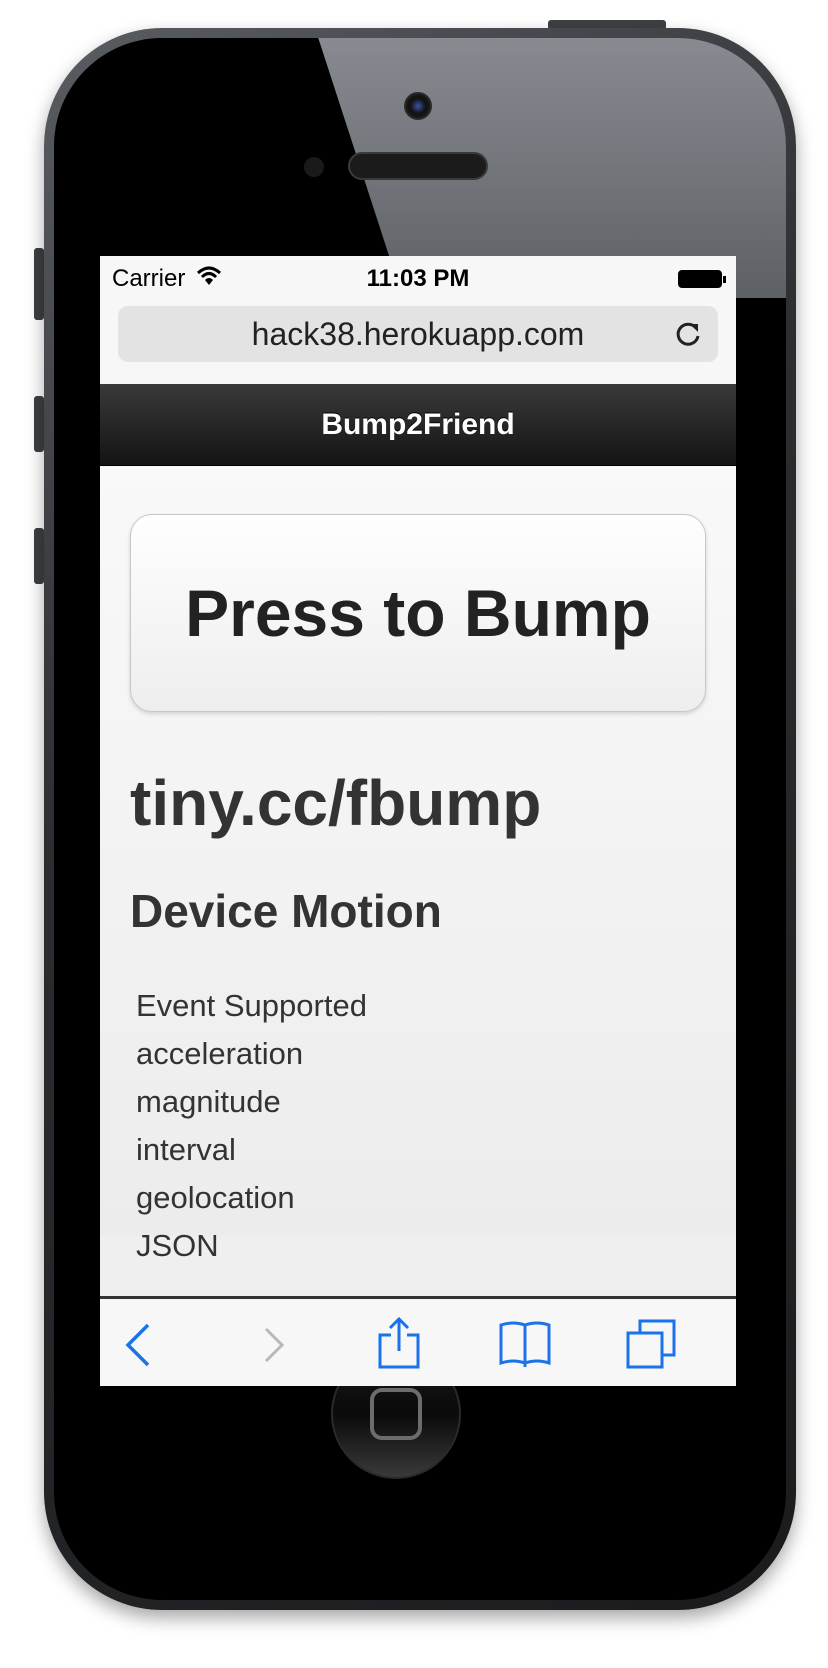 This screenshot has width=828, height=1668. What do you see at coordinates (314, 167) in the screenshot?
I see `proximity-sensor` at bounding box center [314, 167].